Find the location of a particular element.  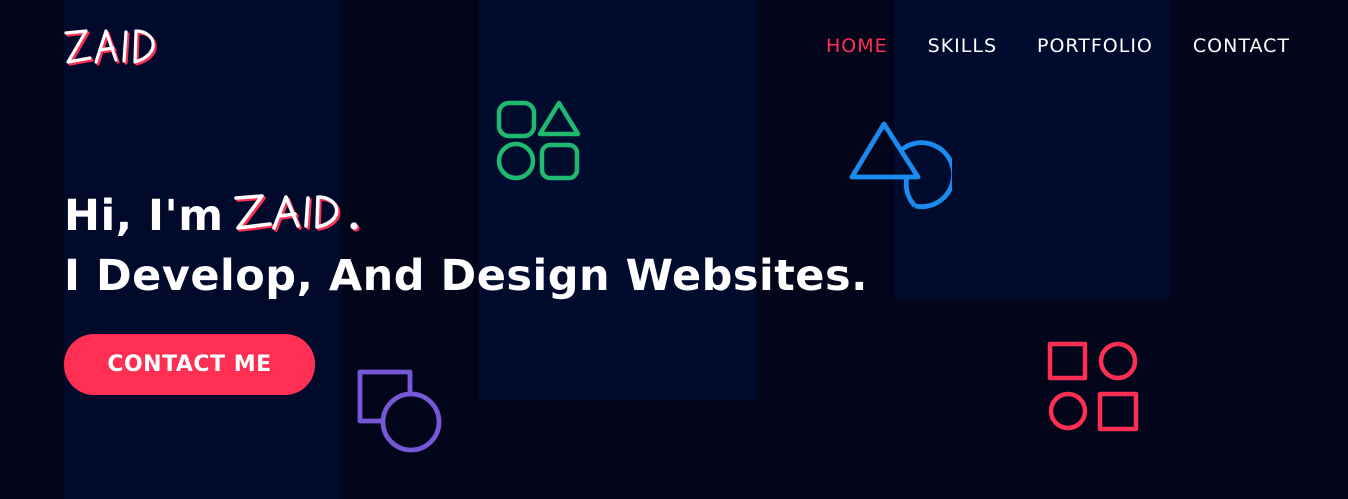

nav-portfolio: PORTFOLIO is located at coordinates (1095, 46).